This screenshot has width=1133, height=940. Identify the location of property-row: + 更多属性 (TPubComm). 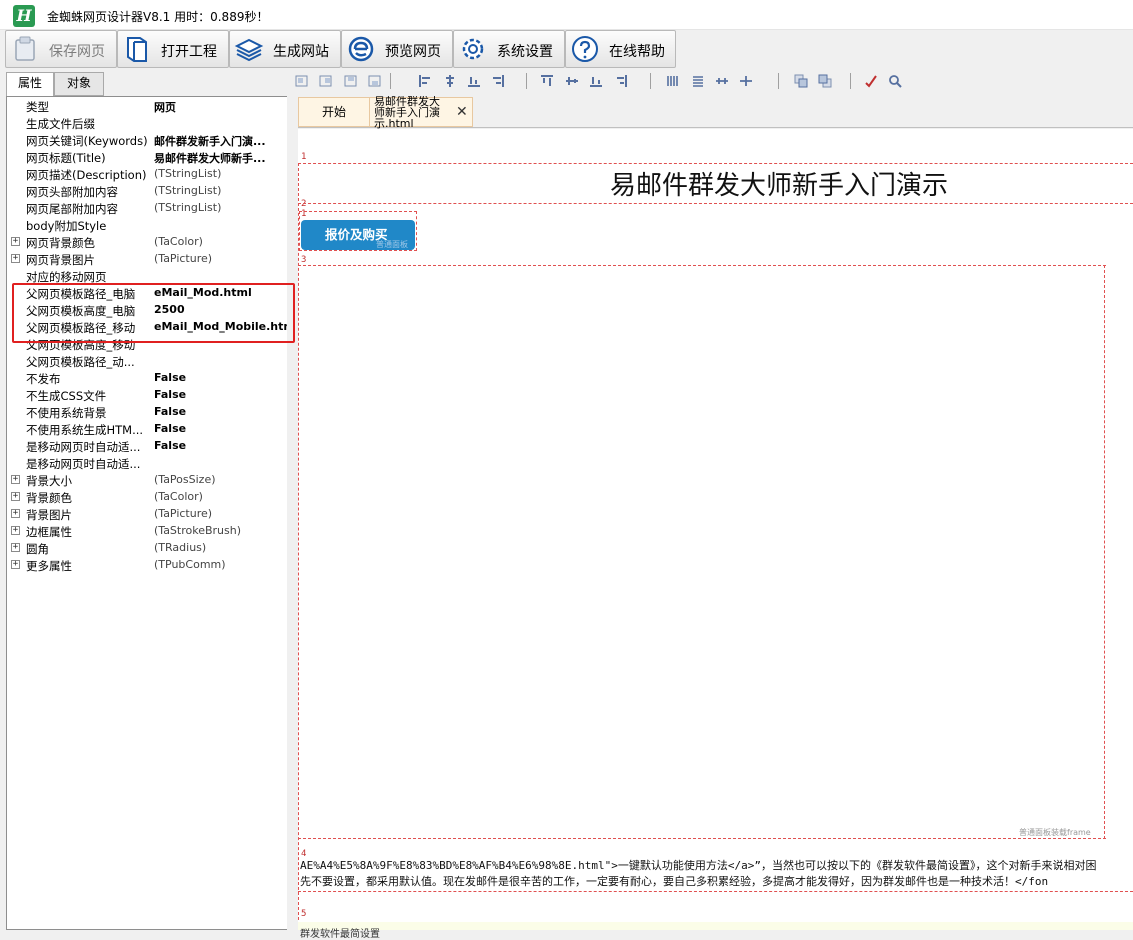
(149, 565).